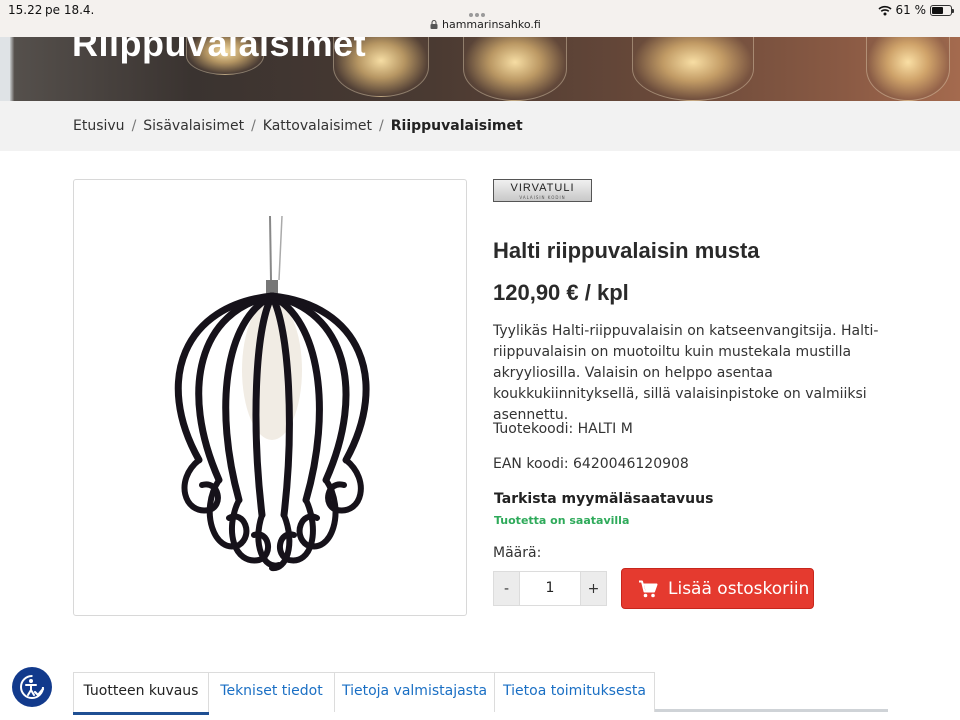 The height and width of the screenshot is (720, 960). Describe the element at coordinates (70, 10) in the screenshot. I see `status-date: pe 18.4.` at that location.